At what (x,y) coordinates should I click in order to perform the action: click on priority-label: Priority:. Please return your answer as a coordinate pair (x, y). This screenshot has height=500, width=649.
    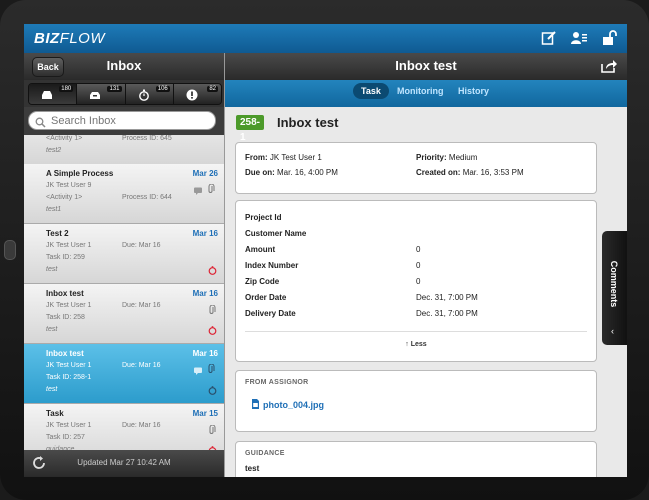
    Looking at the image, I should click on (431, 157).